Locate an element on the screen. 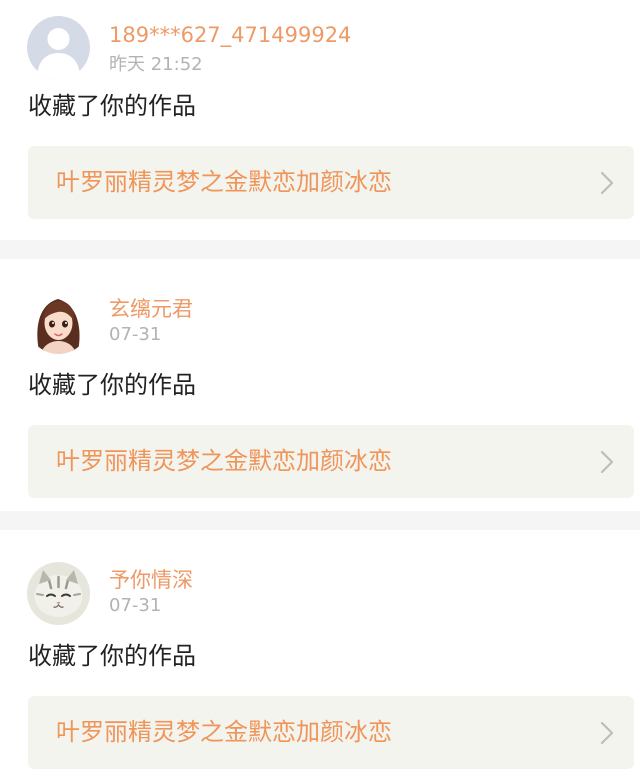  notification-header: 予你情深 07-31 is located at coordinates (320, 577).